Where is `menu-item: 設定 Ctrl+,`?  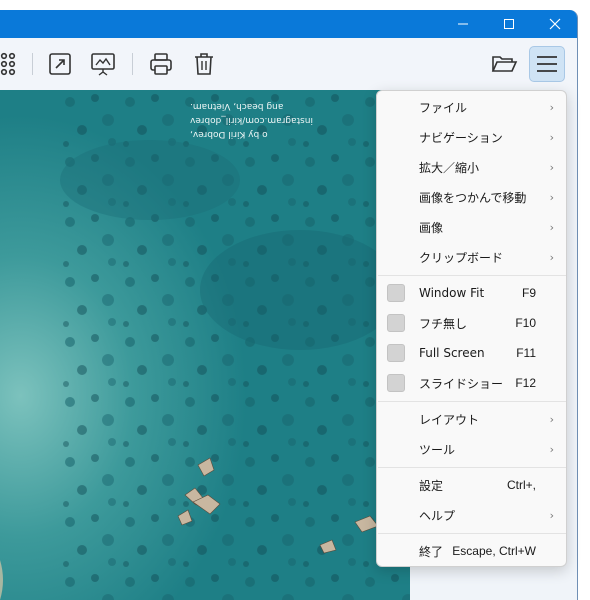
menu-item: 設定 Ctrl+, is located at coordinates (471, 485).